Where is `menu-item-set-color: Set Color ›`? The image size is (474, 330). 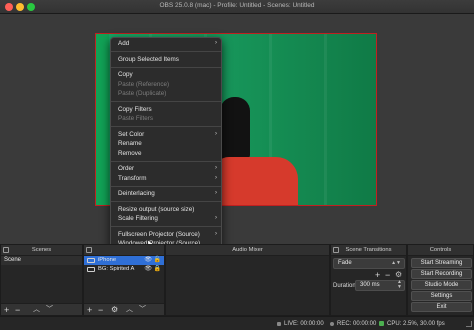 menu-item-set-color: Set Color › is located at coordinates (166, 135).